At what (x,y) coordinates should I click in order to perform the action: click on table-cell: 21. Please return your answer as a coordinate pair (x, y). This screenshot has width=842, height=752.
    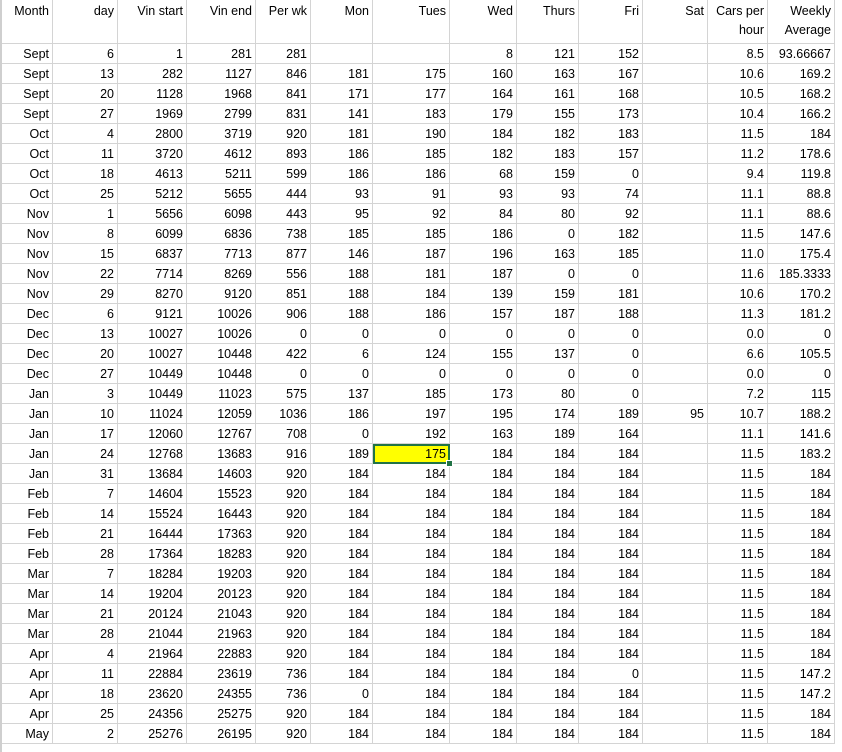
    Looking at the image, I should click on (85, 534).